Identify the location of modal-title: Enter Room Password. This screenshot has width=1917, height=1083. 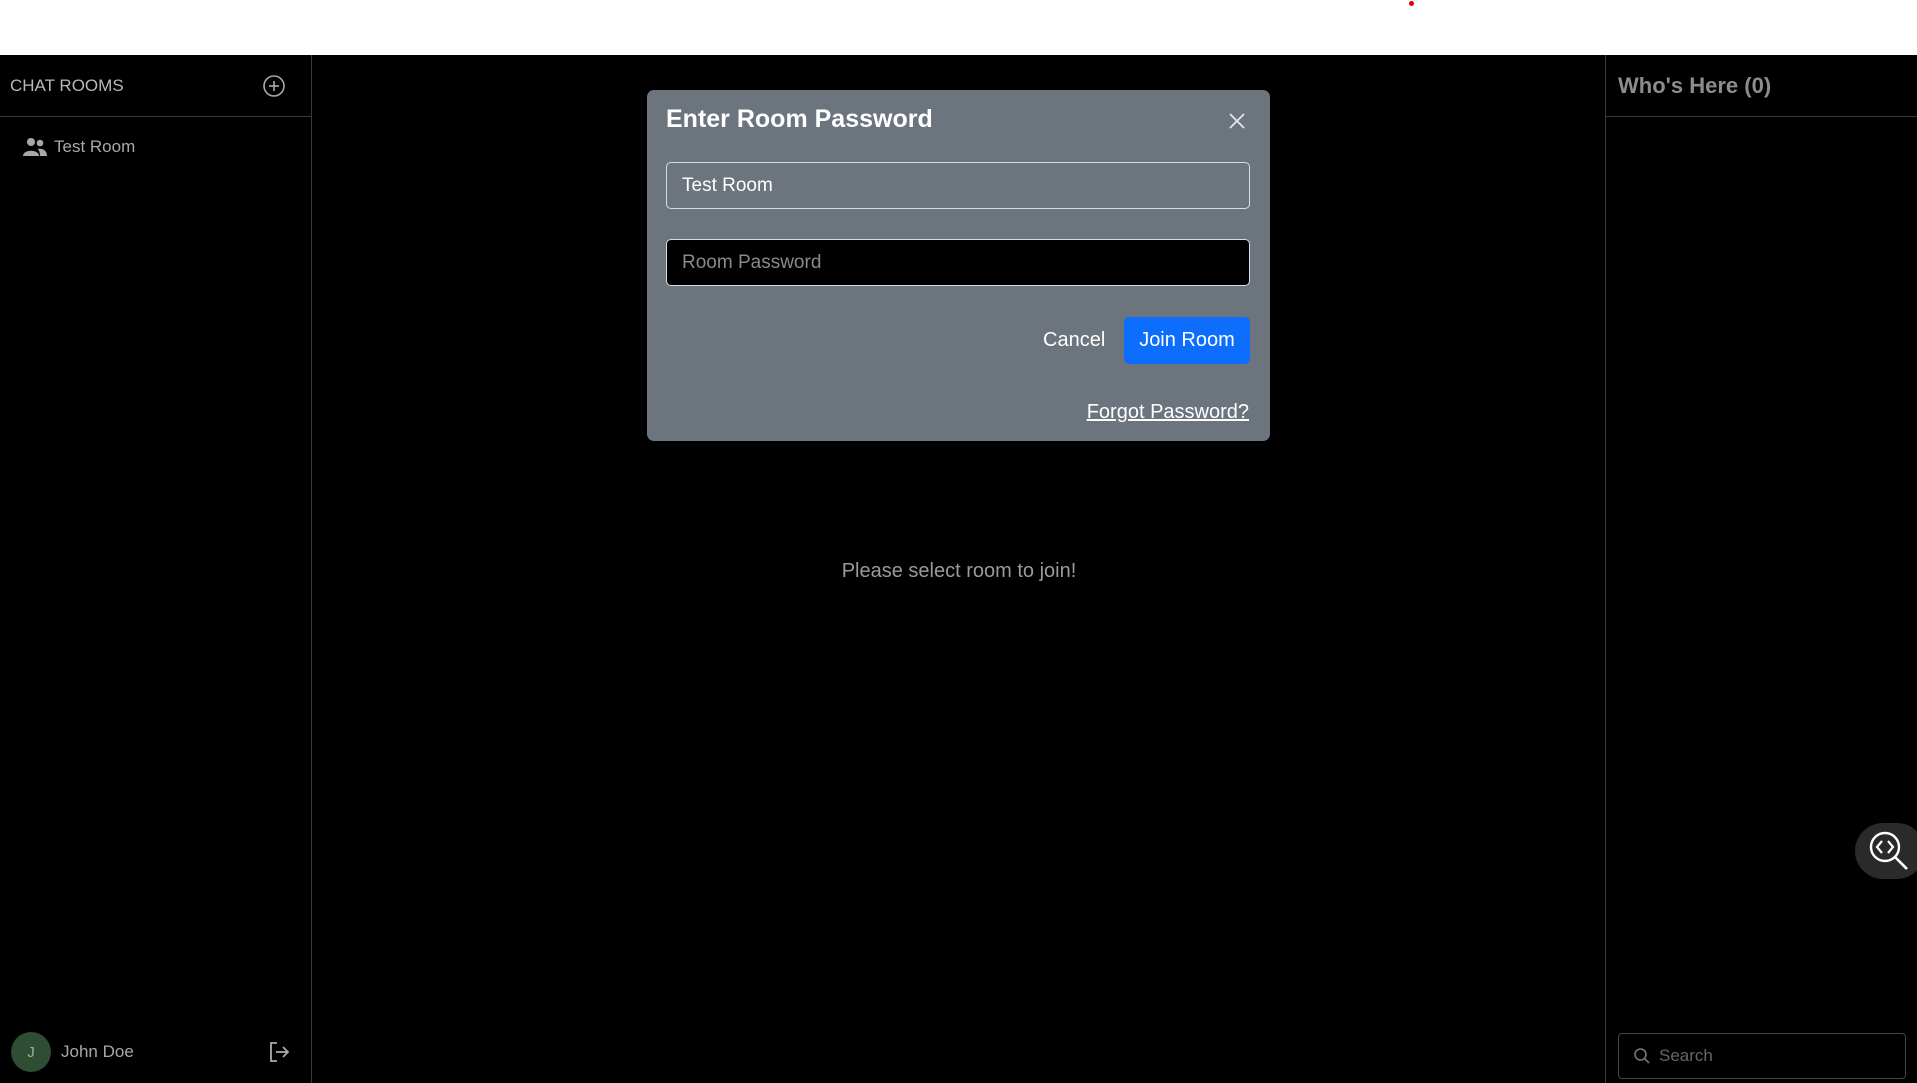
(799, 119).